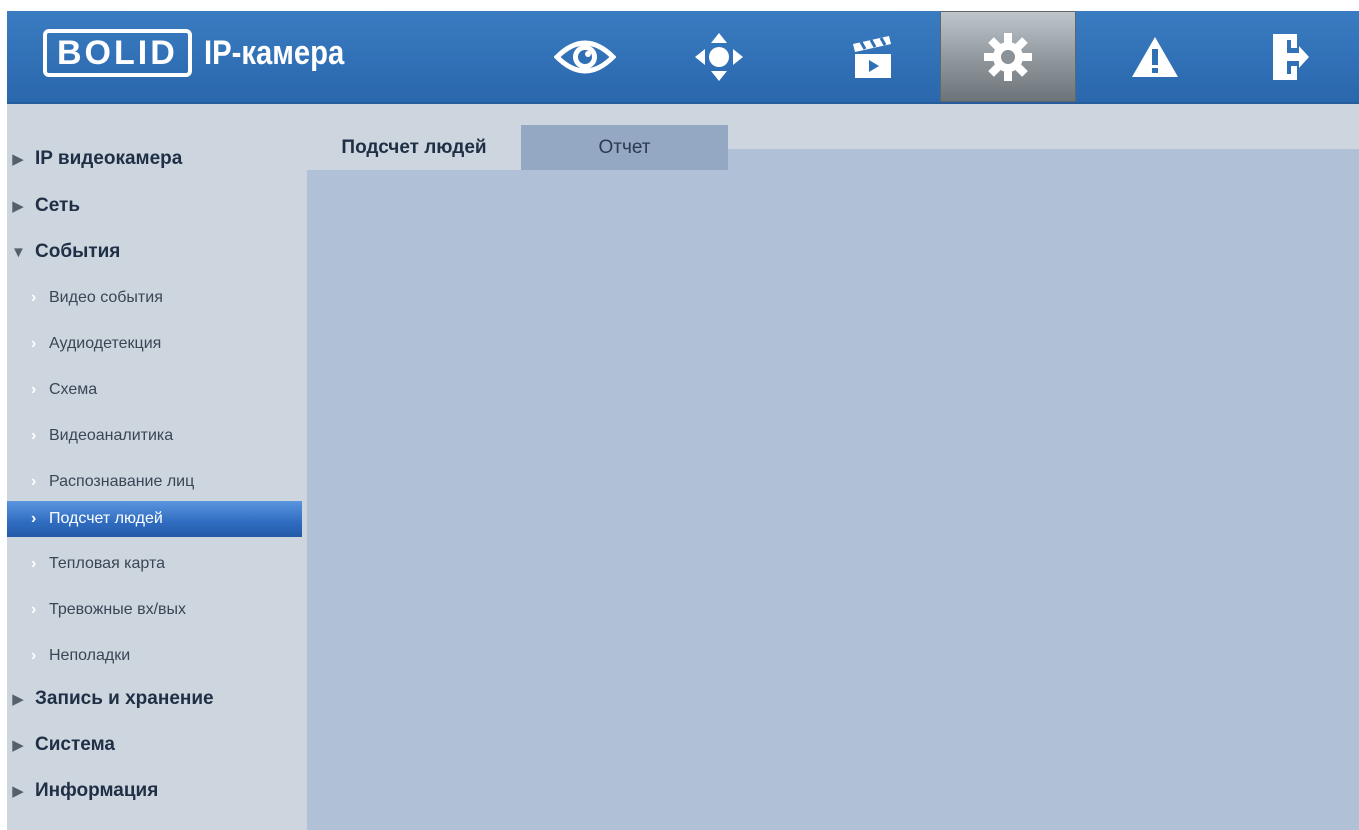  I want to click on sidebar-item-audio-detection: › Аудиодетекция, so click(154, 344).